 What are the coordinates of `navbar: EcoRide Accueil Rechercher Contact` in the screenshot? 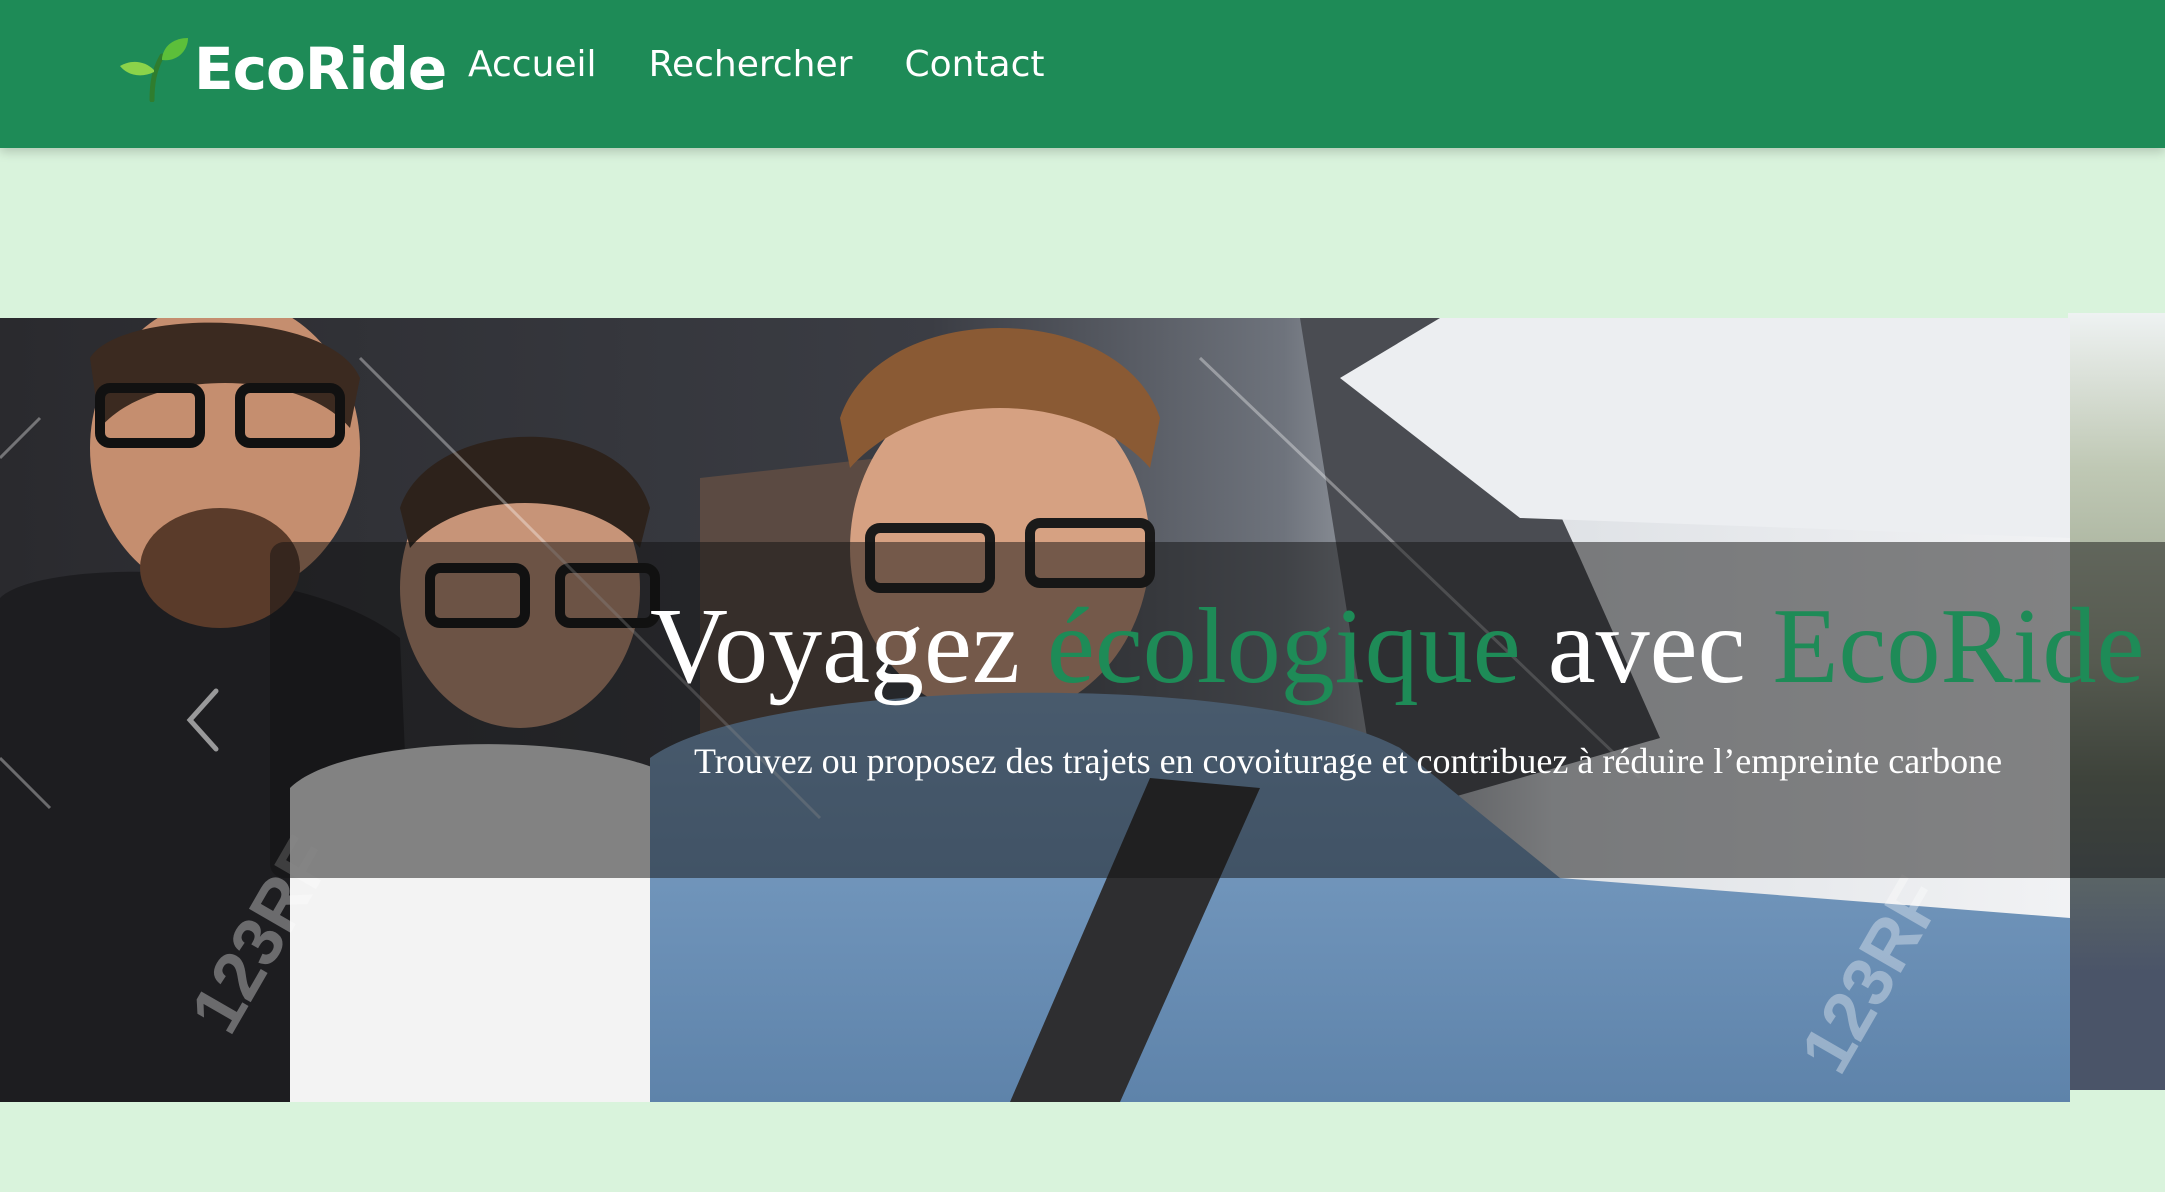 It's located at (1082, 74).